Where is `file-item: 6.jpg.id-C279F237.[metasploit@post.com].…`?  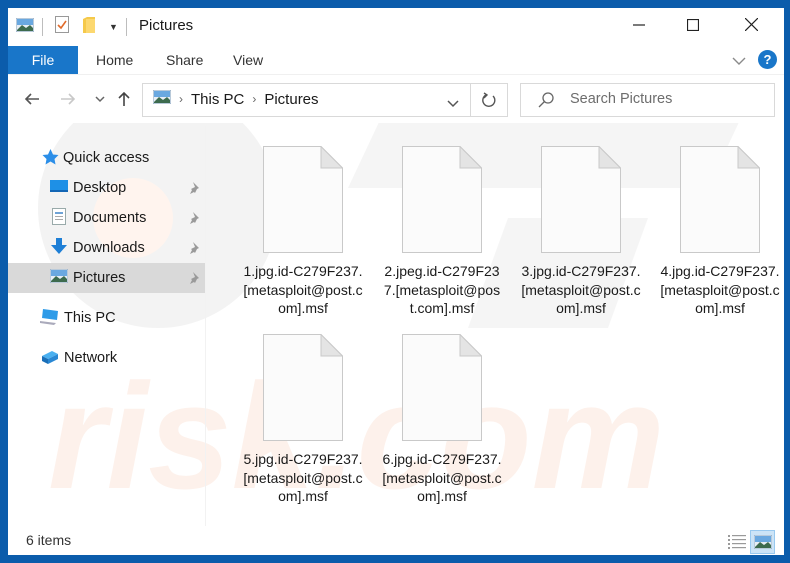
file-item: 6.jpg.id-C279F237.[metasploit@post.com].… is located at coordinates (442, 419).